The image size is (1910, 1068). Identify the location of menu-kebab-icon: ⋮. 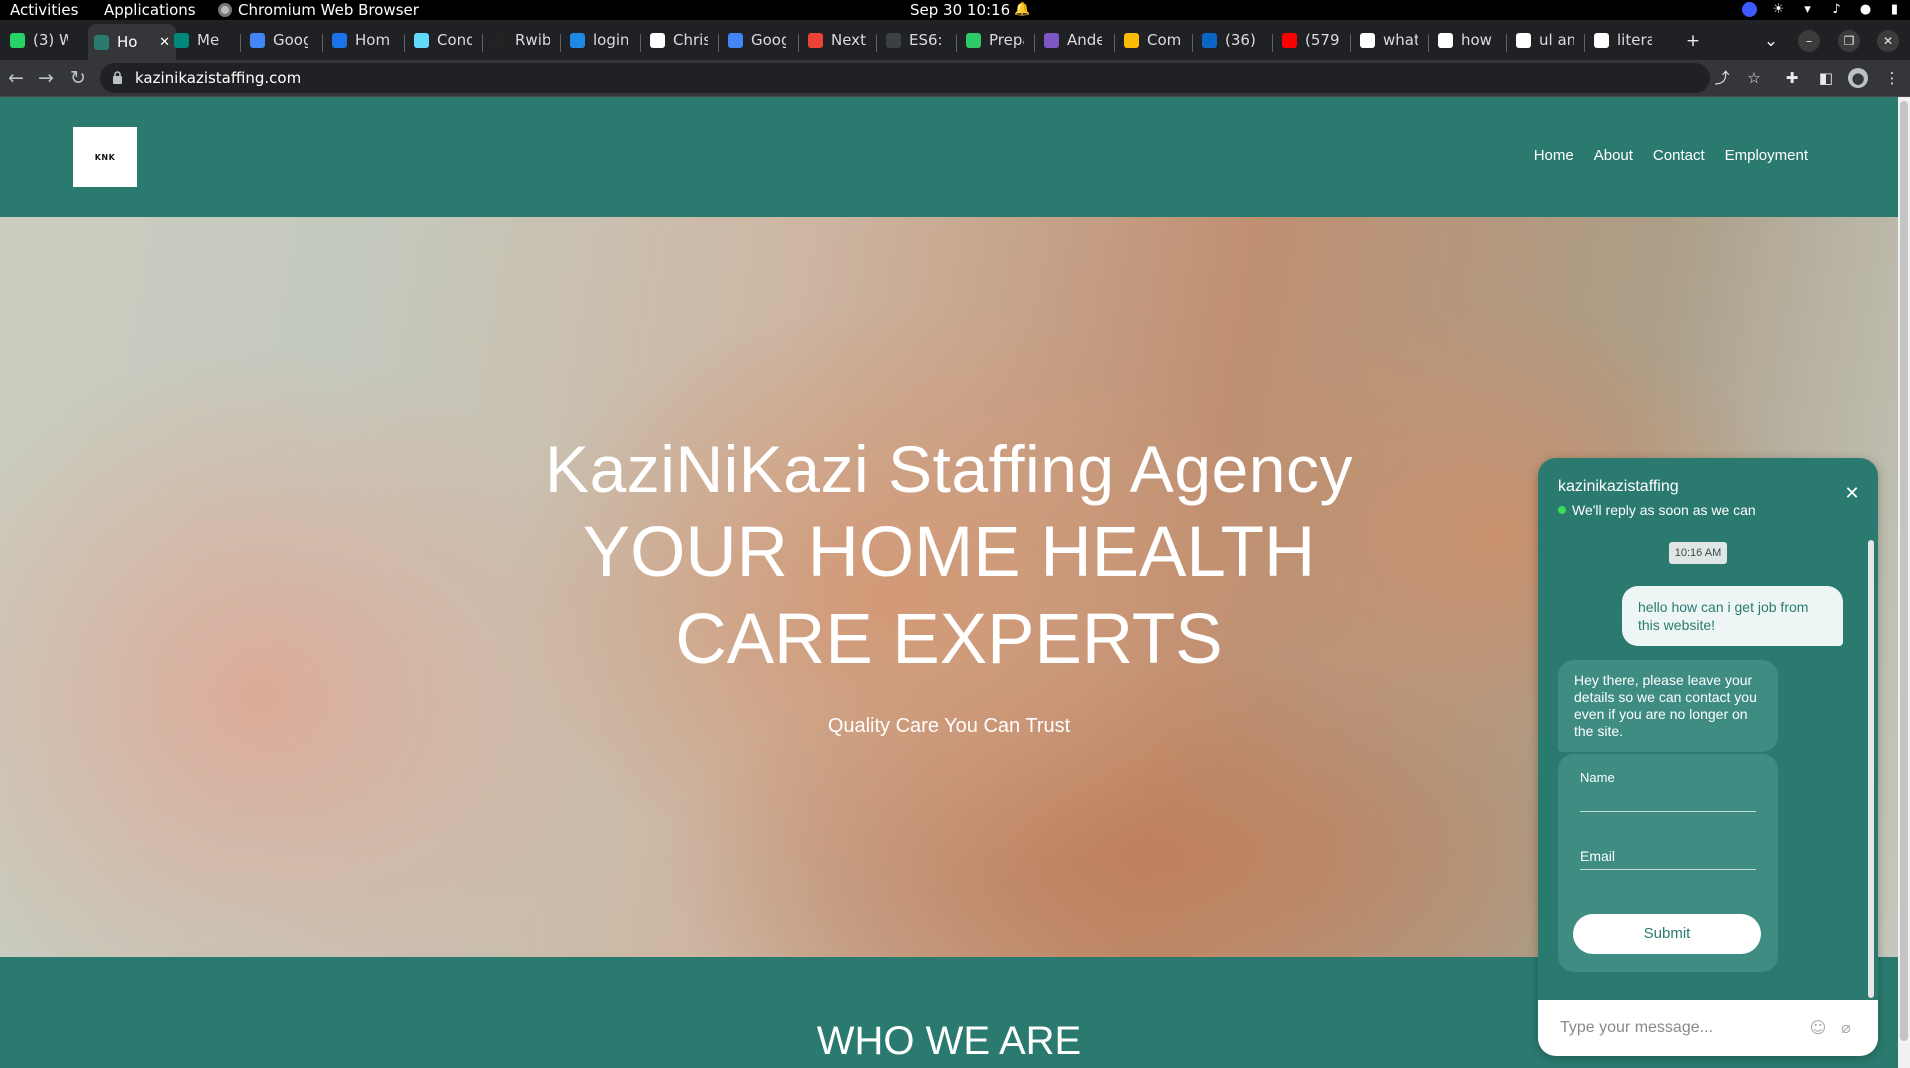
(1892, 78).